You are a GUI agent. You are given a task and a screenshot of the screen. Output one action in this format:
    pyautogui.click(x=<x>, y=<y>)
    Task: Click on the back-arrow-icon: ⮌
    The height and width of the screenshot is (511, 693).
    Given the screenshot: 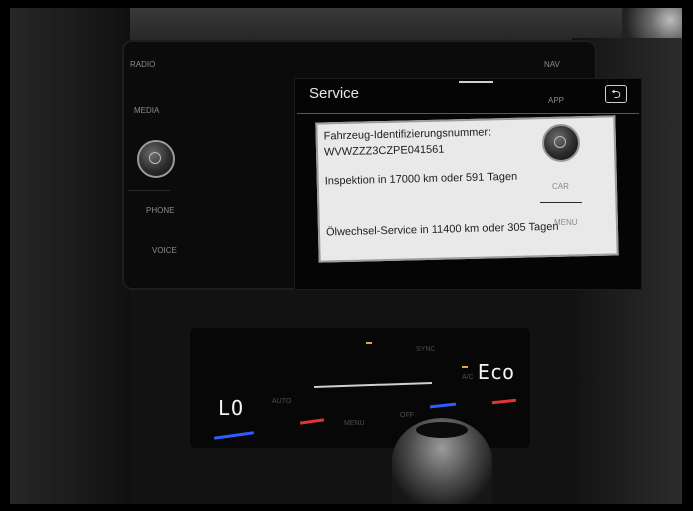 What is the action you would take?
    pyautogui.click(x=616, y=94)
    